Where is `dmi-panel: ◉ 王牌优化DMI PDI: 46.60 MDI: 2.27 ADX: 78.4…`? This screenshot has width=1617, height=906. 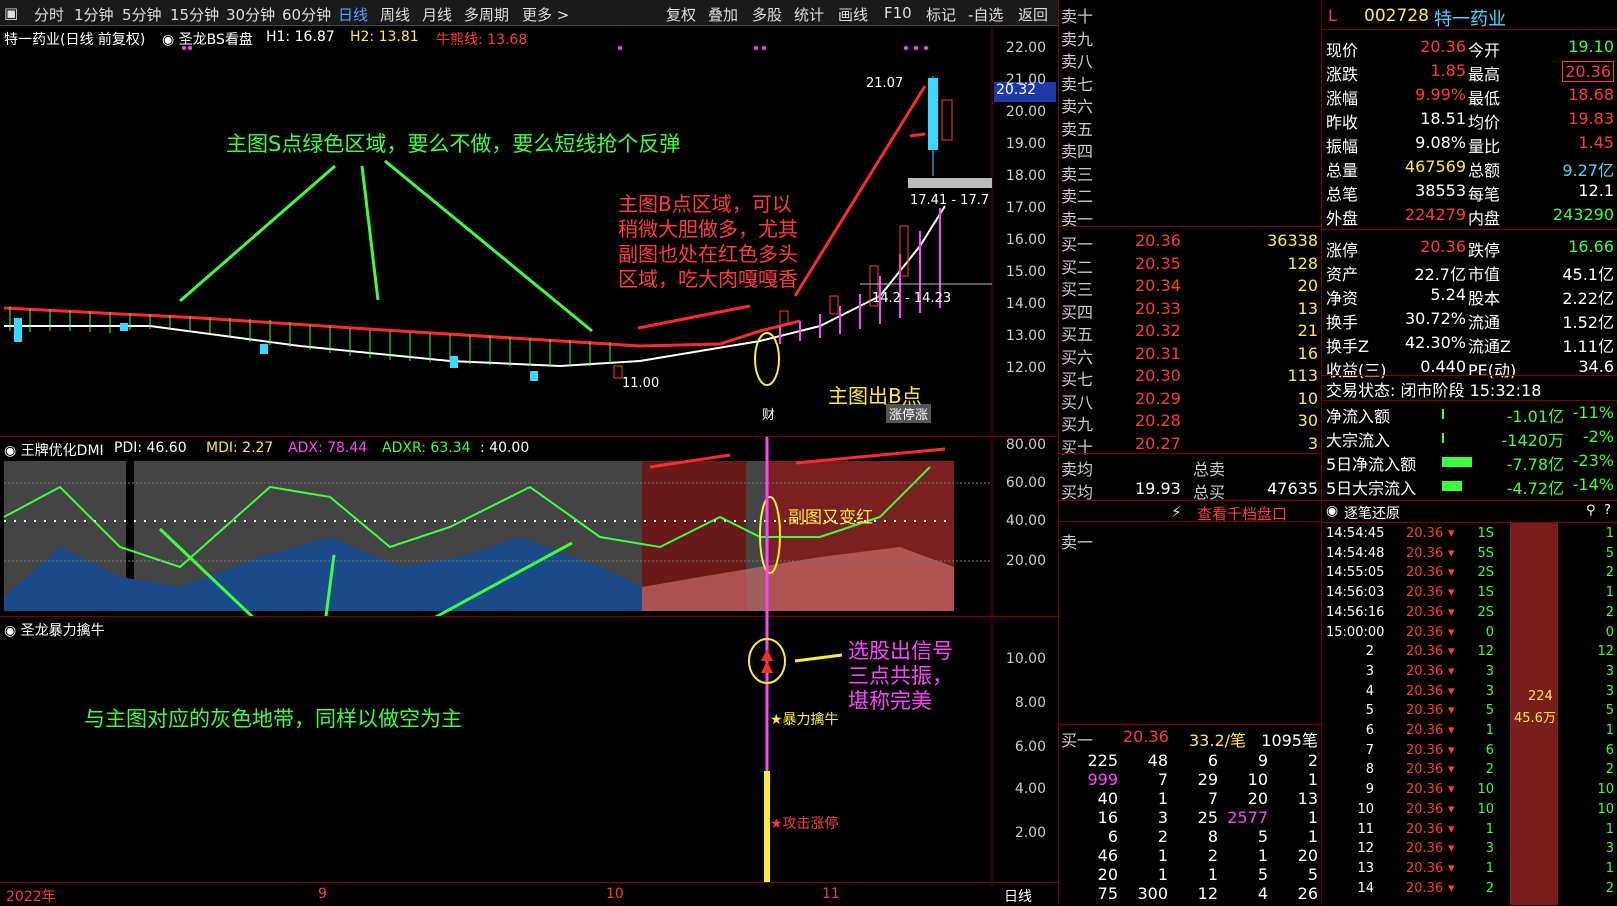 dmi-panel: ◉ 王牌优化DMI PDI: 46.60 MDI: 2.27 ADX: 78.4… is located at coordinates (529, 526).